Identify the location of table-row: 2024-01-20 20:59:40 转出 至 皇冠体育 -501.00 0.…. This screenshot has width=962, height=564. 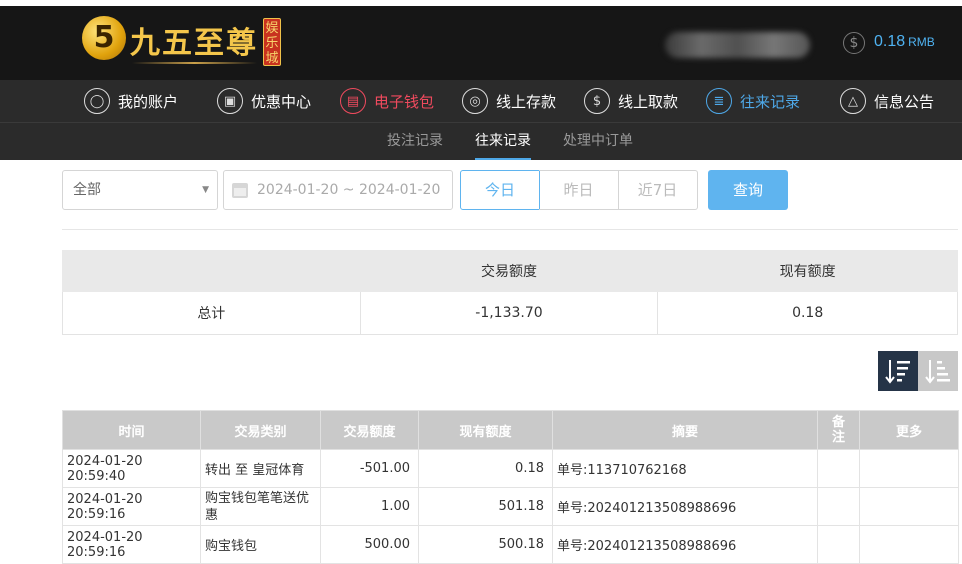
(510, 468).